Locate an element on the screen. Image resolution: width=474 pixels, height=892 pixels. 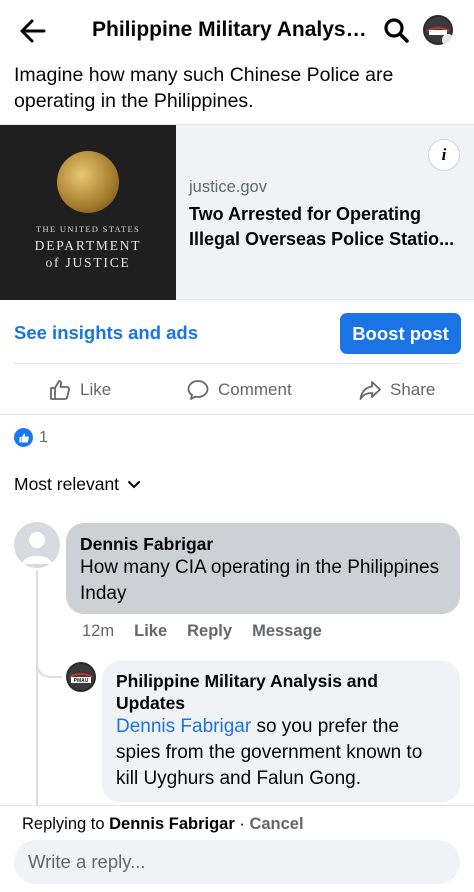
reaction-summary: 1 is located at coordinates (31, 437).